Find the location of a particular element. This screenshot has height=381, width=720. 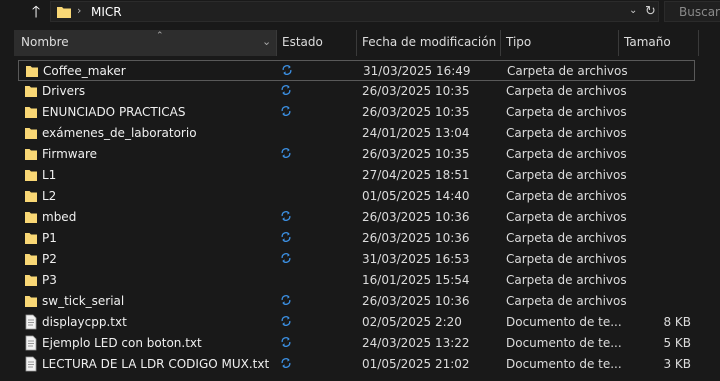

column-divider is located at coordinates (698, 43).